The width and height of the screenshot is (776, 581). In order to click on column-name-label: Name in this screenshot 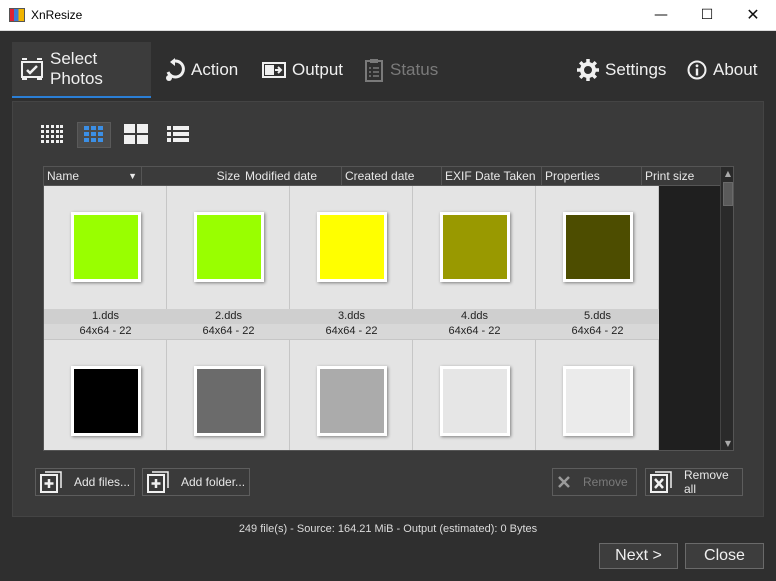, I will do `click(63, 176)`.